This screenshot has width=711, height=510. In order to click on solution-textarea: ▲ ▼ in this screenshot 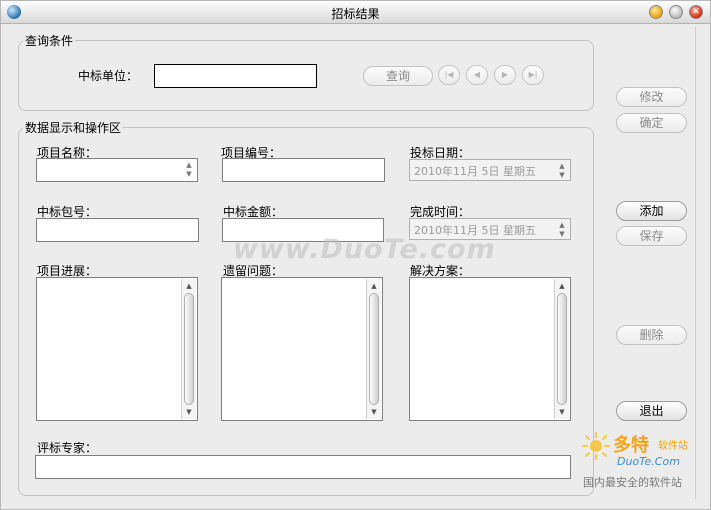, I will do `click(490, 349)`.